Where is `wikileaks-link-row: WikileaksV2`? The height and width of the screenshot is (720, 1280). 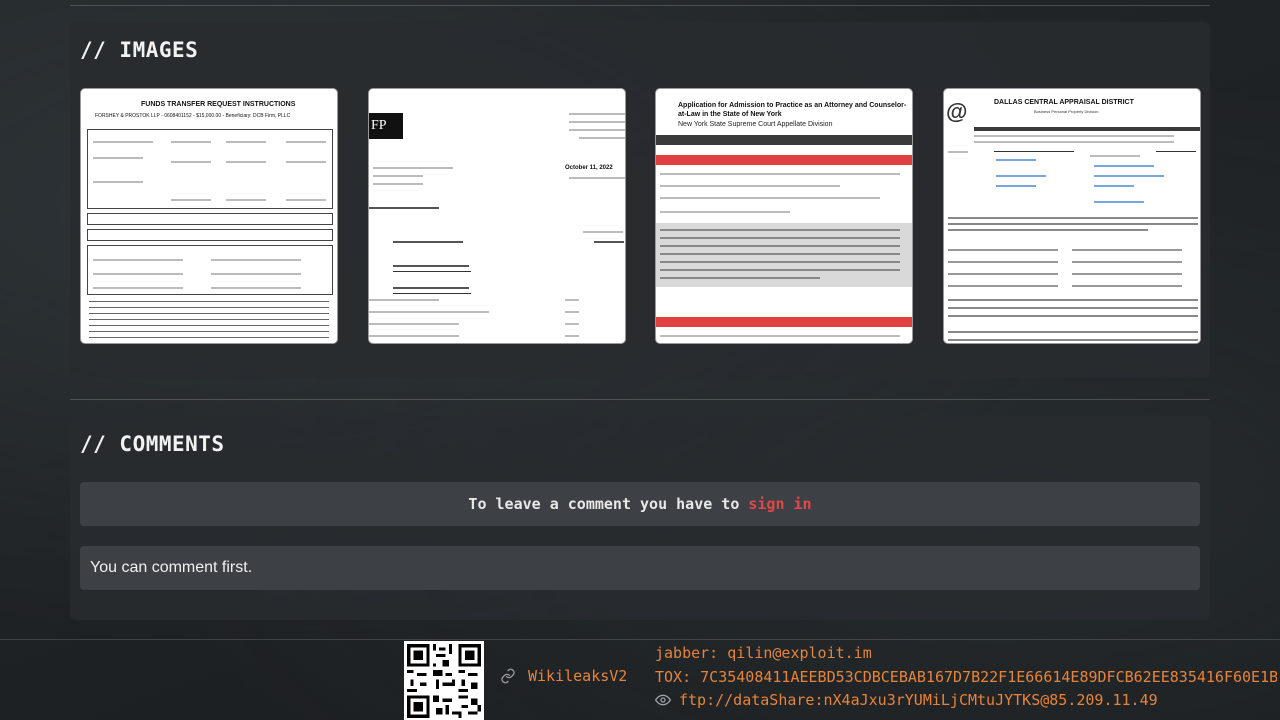
wikileaks-link-row: WikileaksV2 is located at coordinates (563, 676).